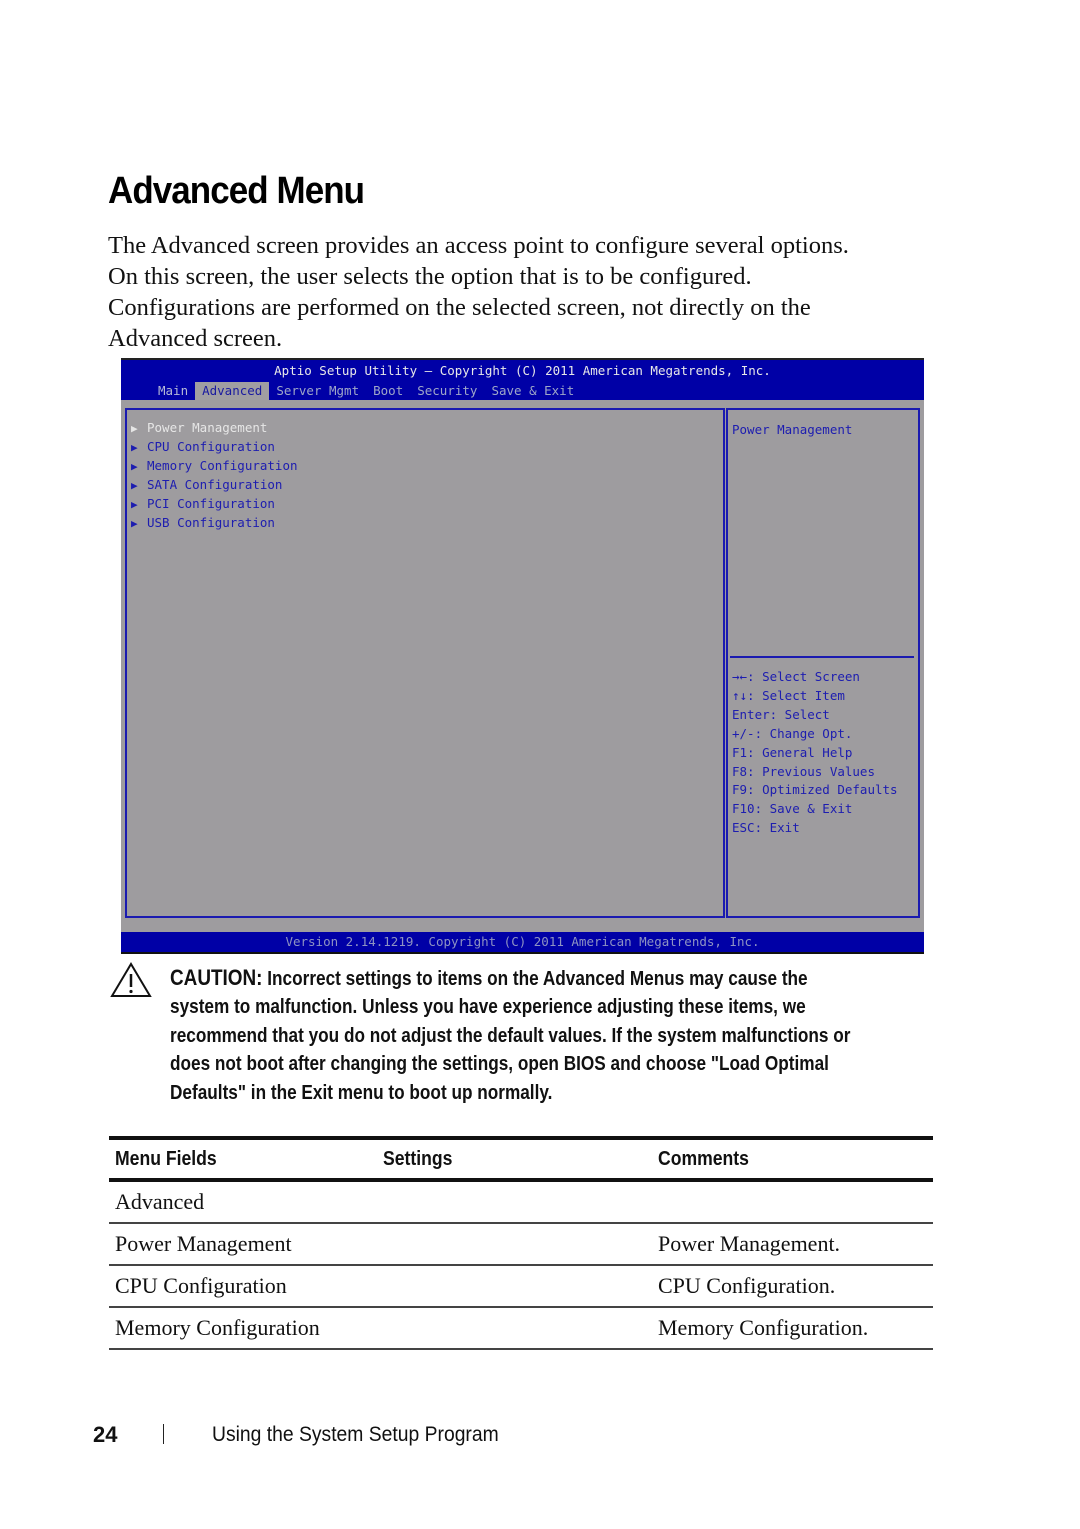  I want to click on bios-item-cpu-configuration: ▶ CPU Configuration, so click(203, 446).